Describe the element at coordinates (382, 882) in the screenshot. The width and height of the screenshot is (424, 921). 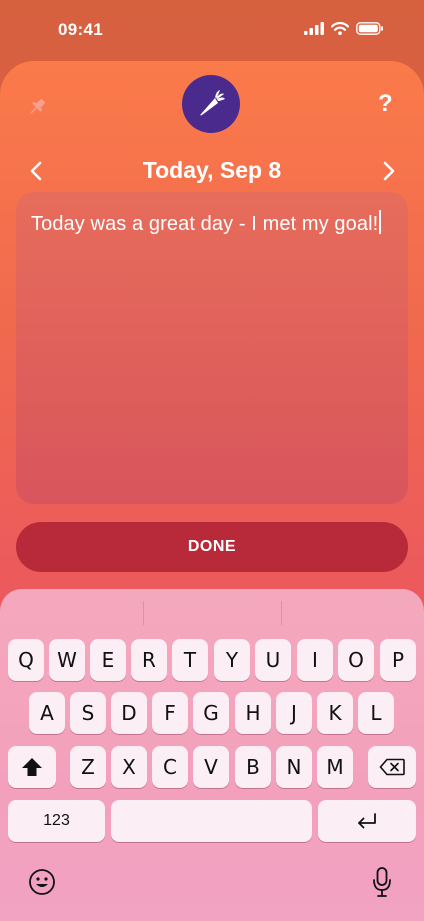
I see `microphone-icon` at that location.